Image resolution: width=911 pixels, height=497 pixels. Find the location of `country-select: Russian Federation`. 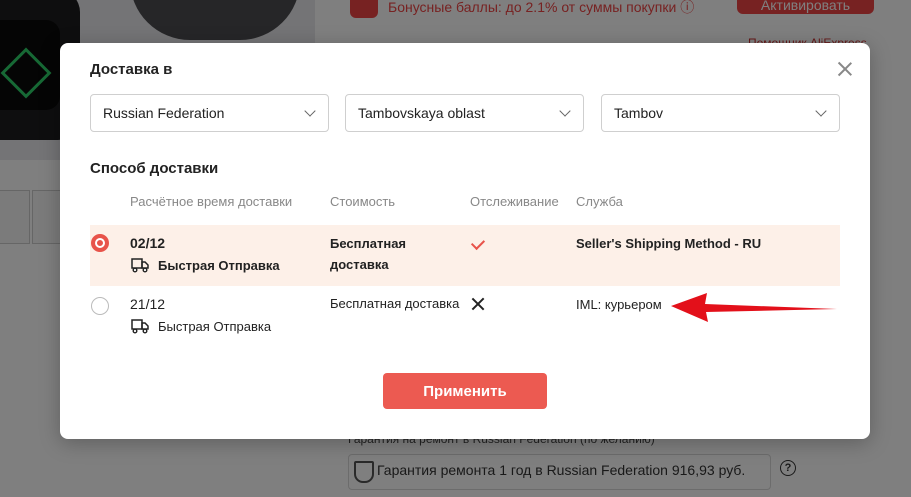

country-select: Russian Federation is located at coordinates (209, 113).